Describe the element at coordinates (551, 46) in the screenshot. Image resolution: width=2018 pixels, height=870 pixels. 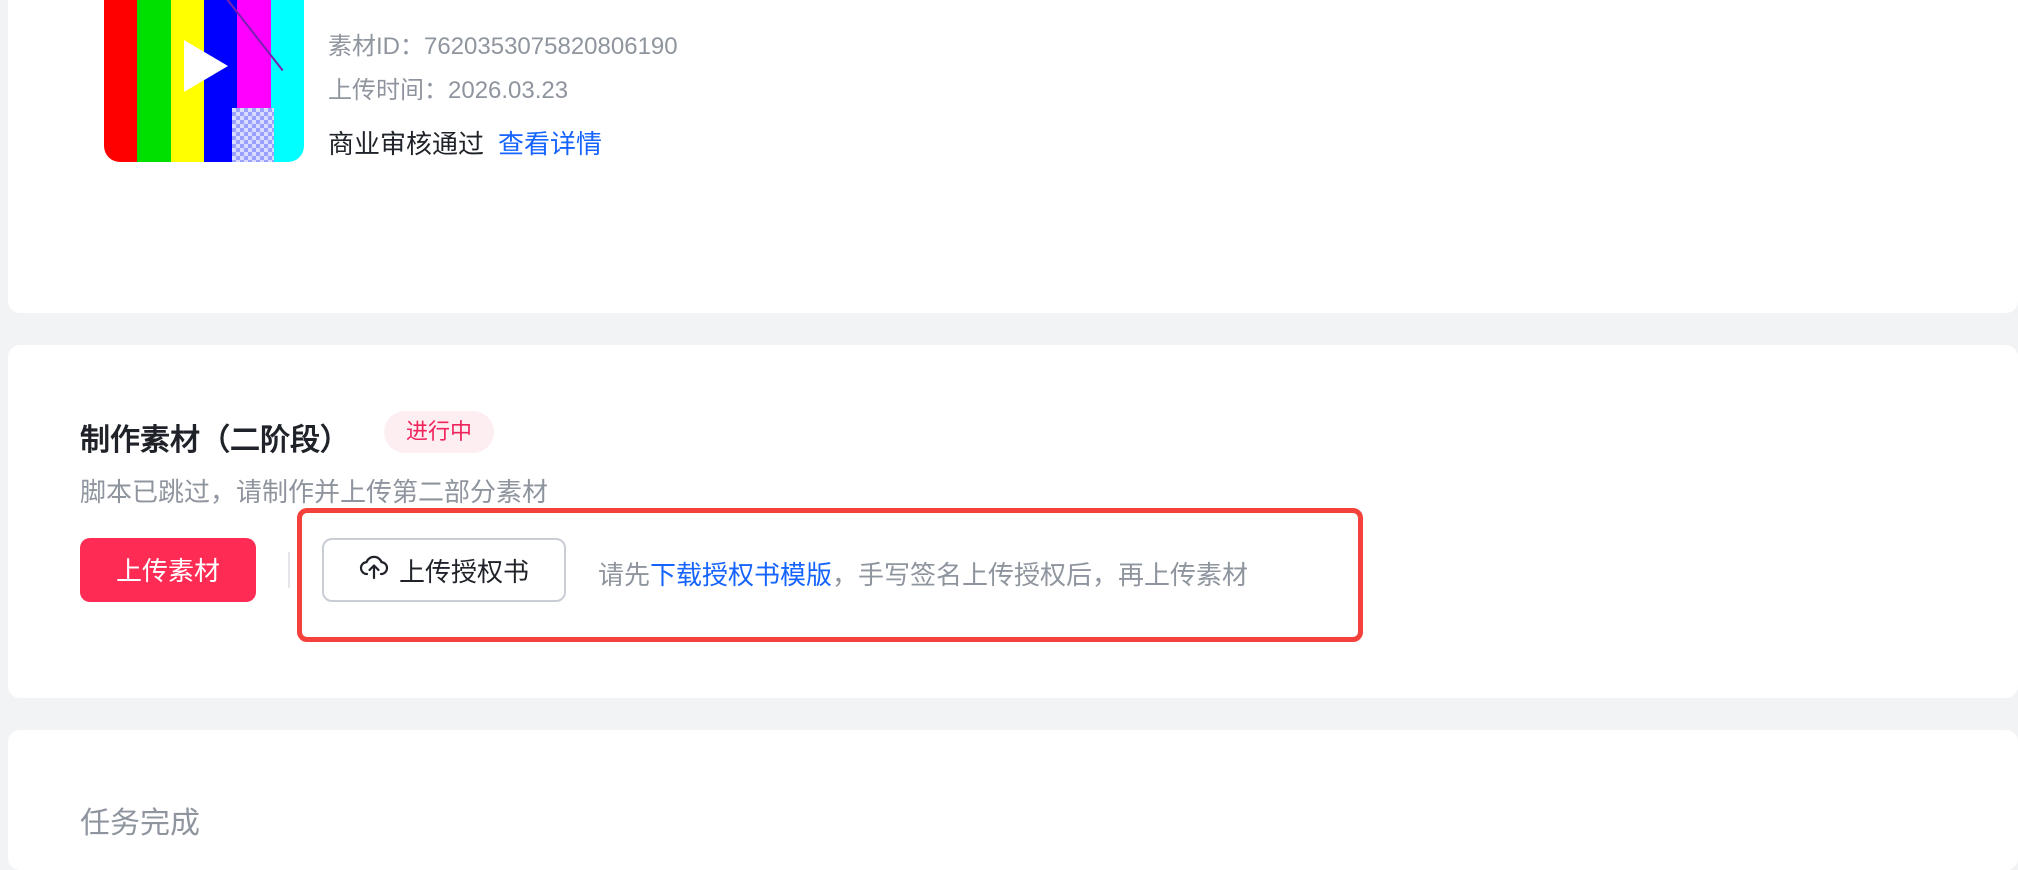
I see `asset-id-value: 7620353075820806190` at that location.